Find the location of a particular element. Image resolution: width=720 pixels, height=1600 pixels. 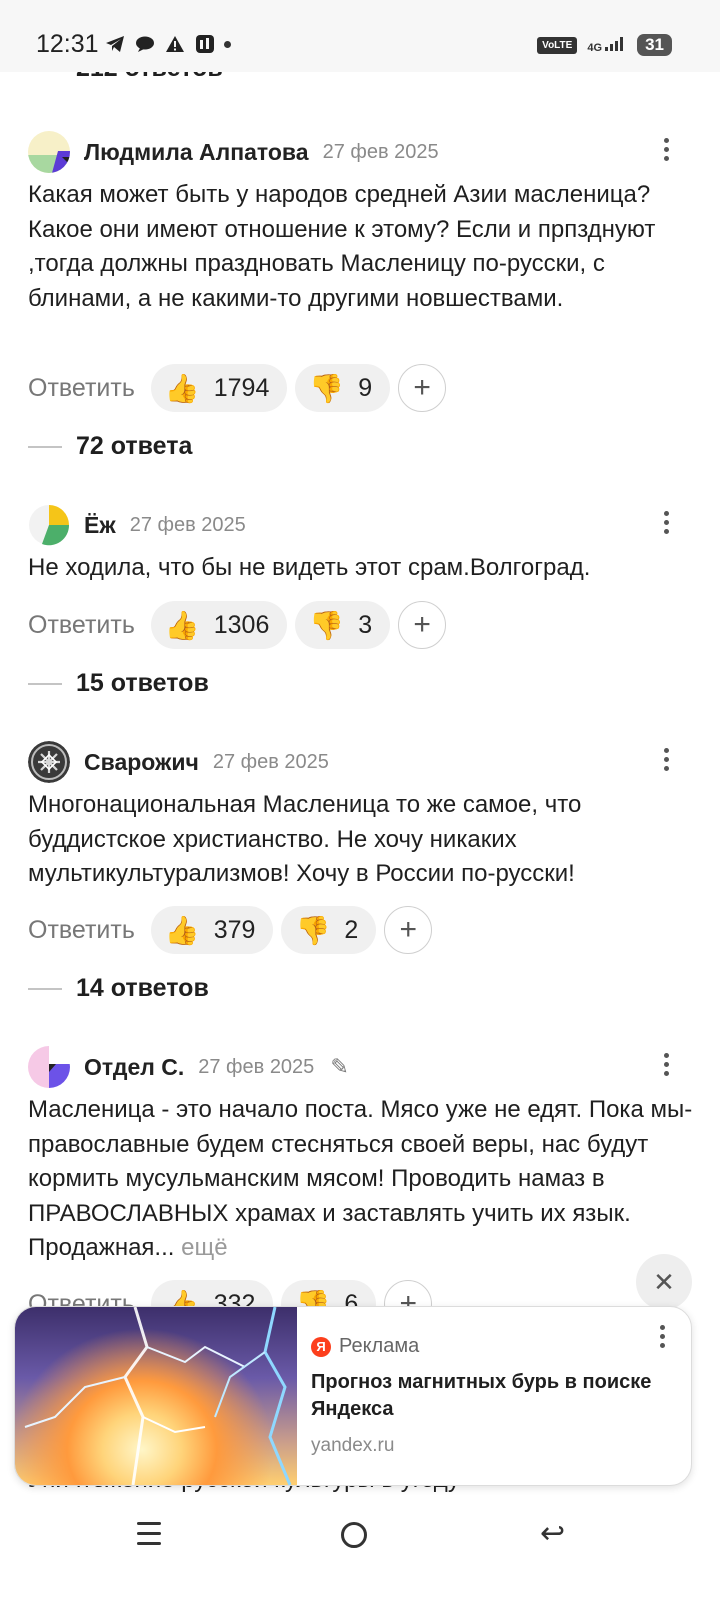

thread-toggle: 72 ответа is located at coordinates (110, 446).